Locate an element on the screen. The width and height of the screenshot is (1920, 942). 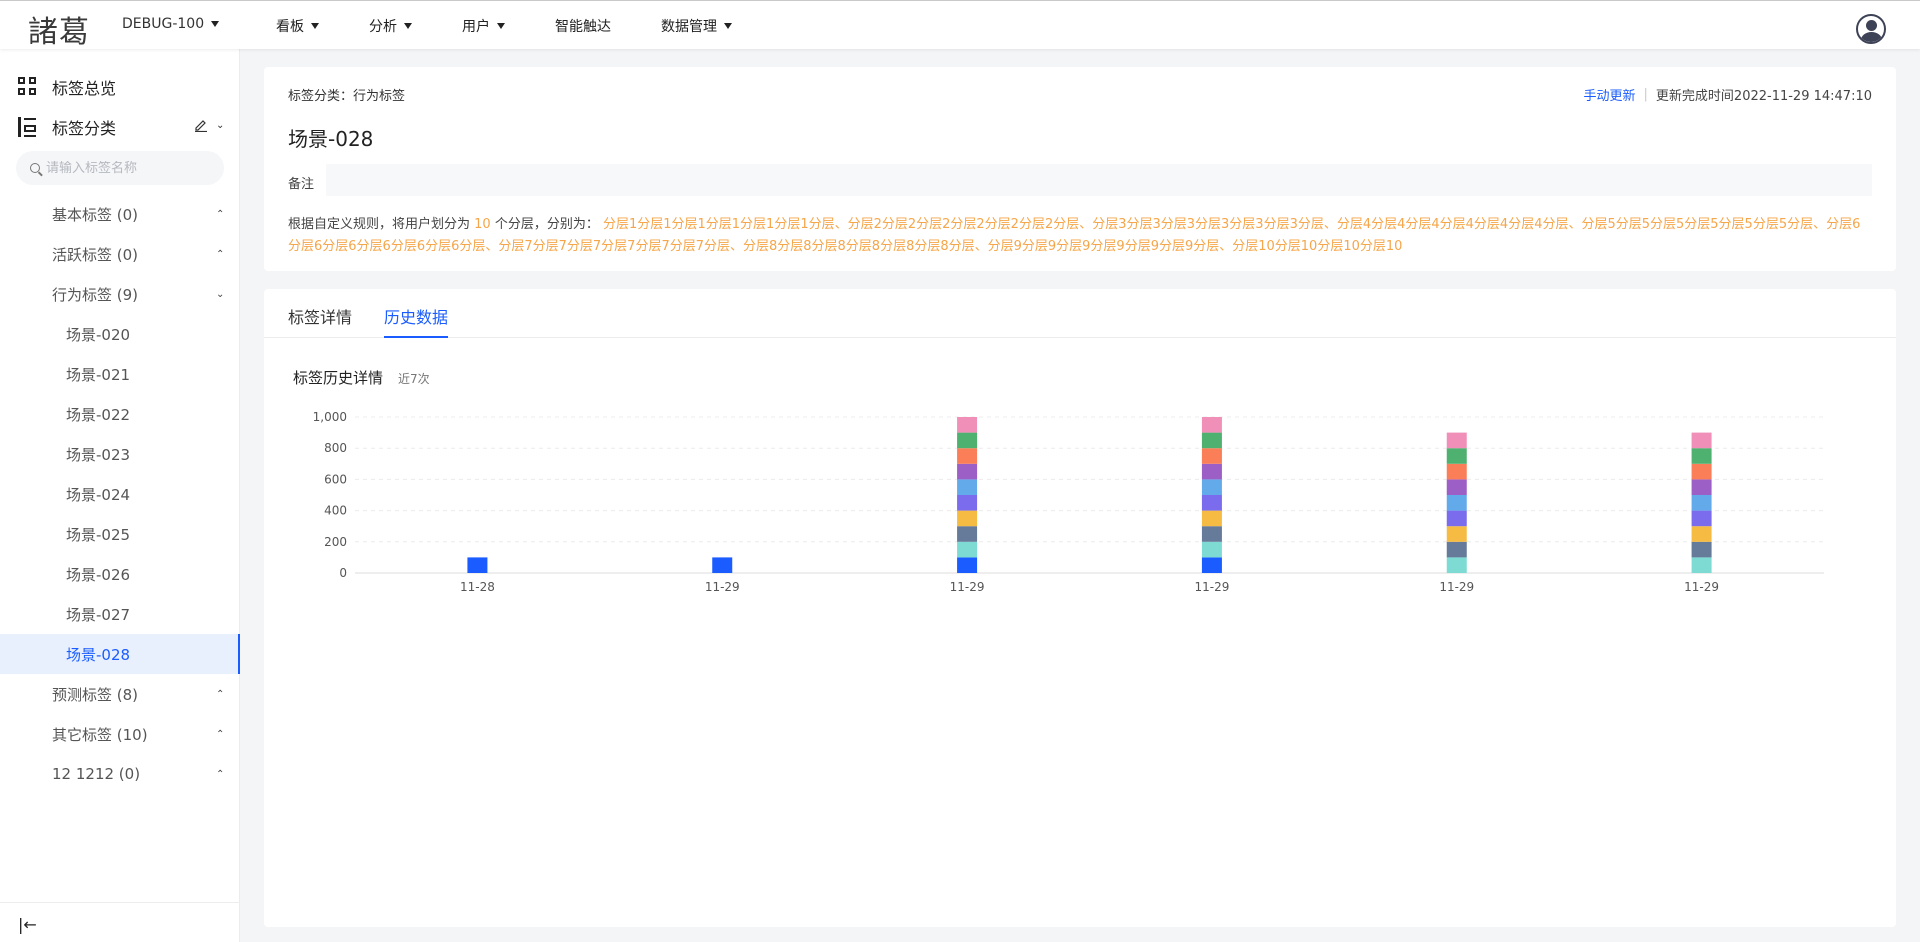
tab-tag-details: 标签详情 is located at coordinates (320, 321).